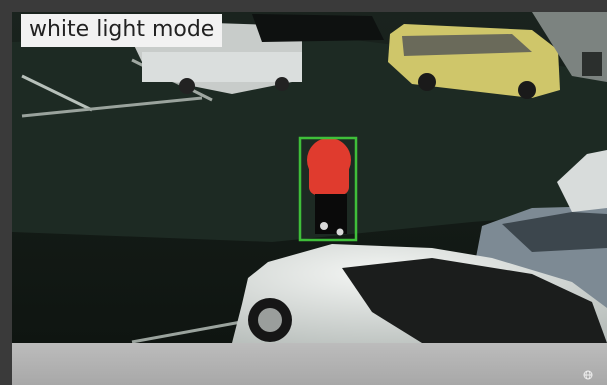  What do you see at coordinates (122, 30) in the screenshot?
I see `mode-label: white light mode` at bounding box center [122, 30].